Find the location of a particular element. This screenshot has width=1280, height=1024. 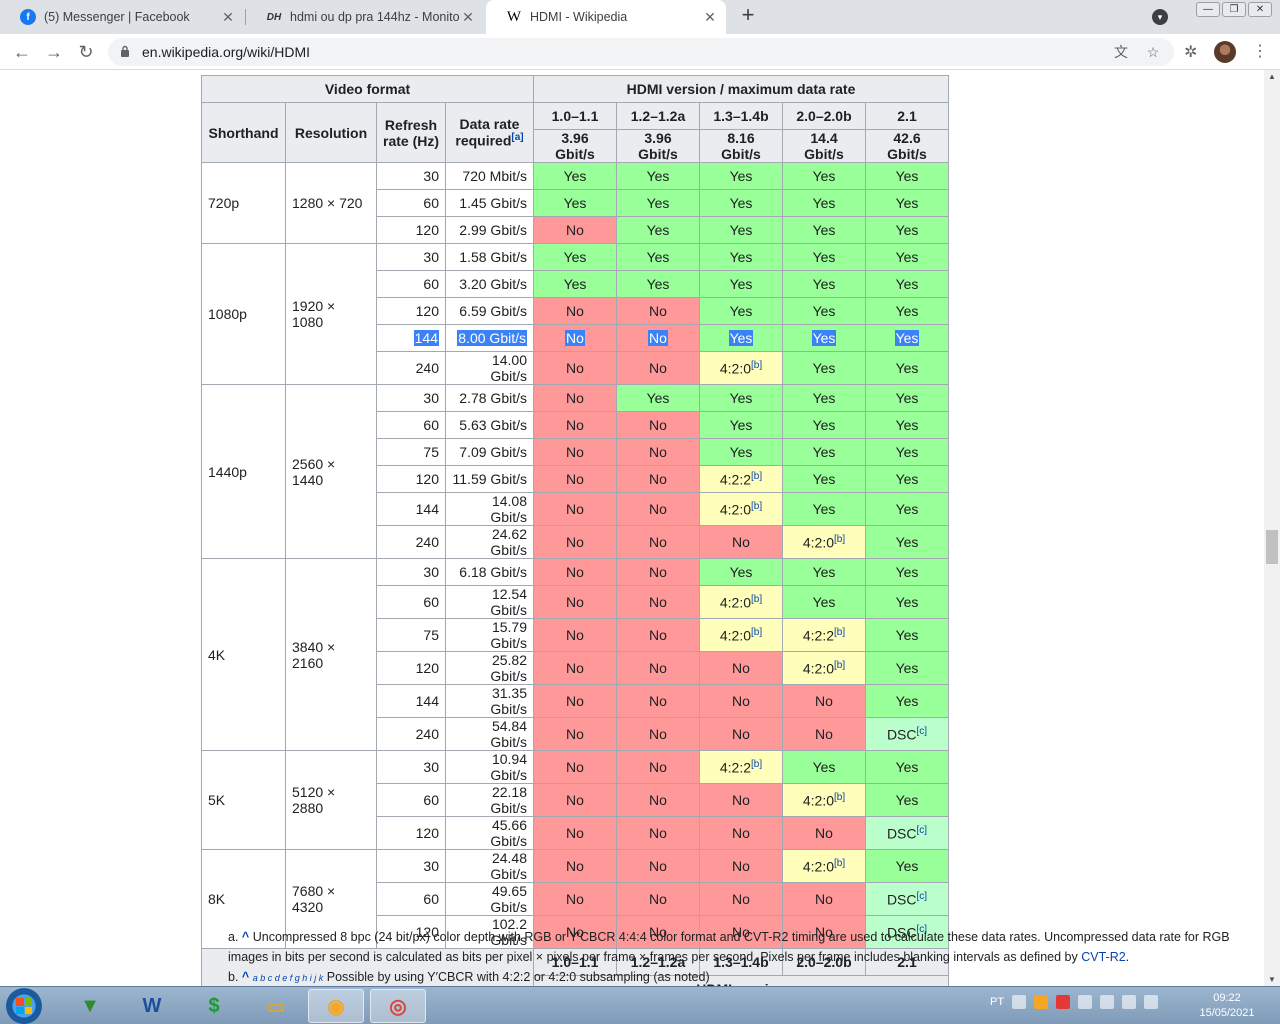

footnote-backlink-letters: a b c d e f g h i j k is located at coordinates (288, 978).